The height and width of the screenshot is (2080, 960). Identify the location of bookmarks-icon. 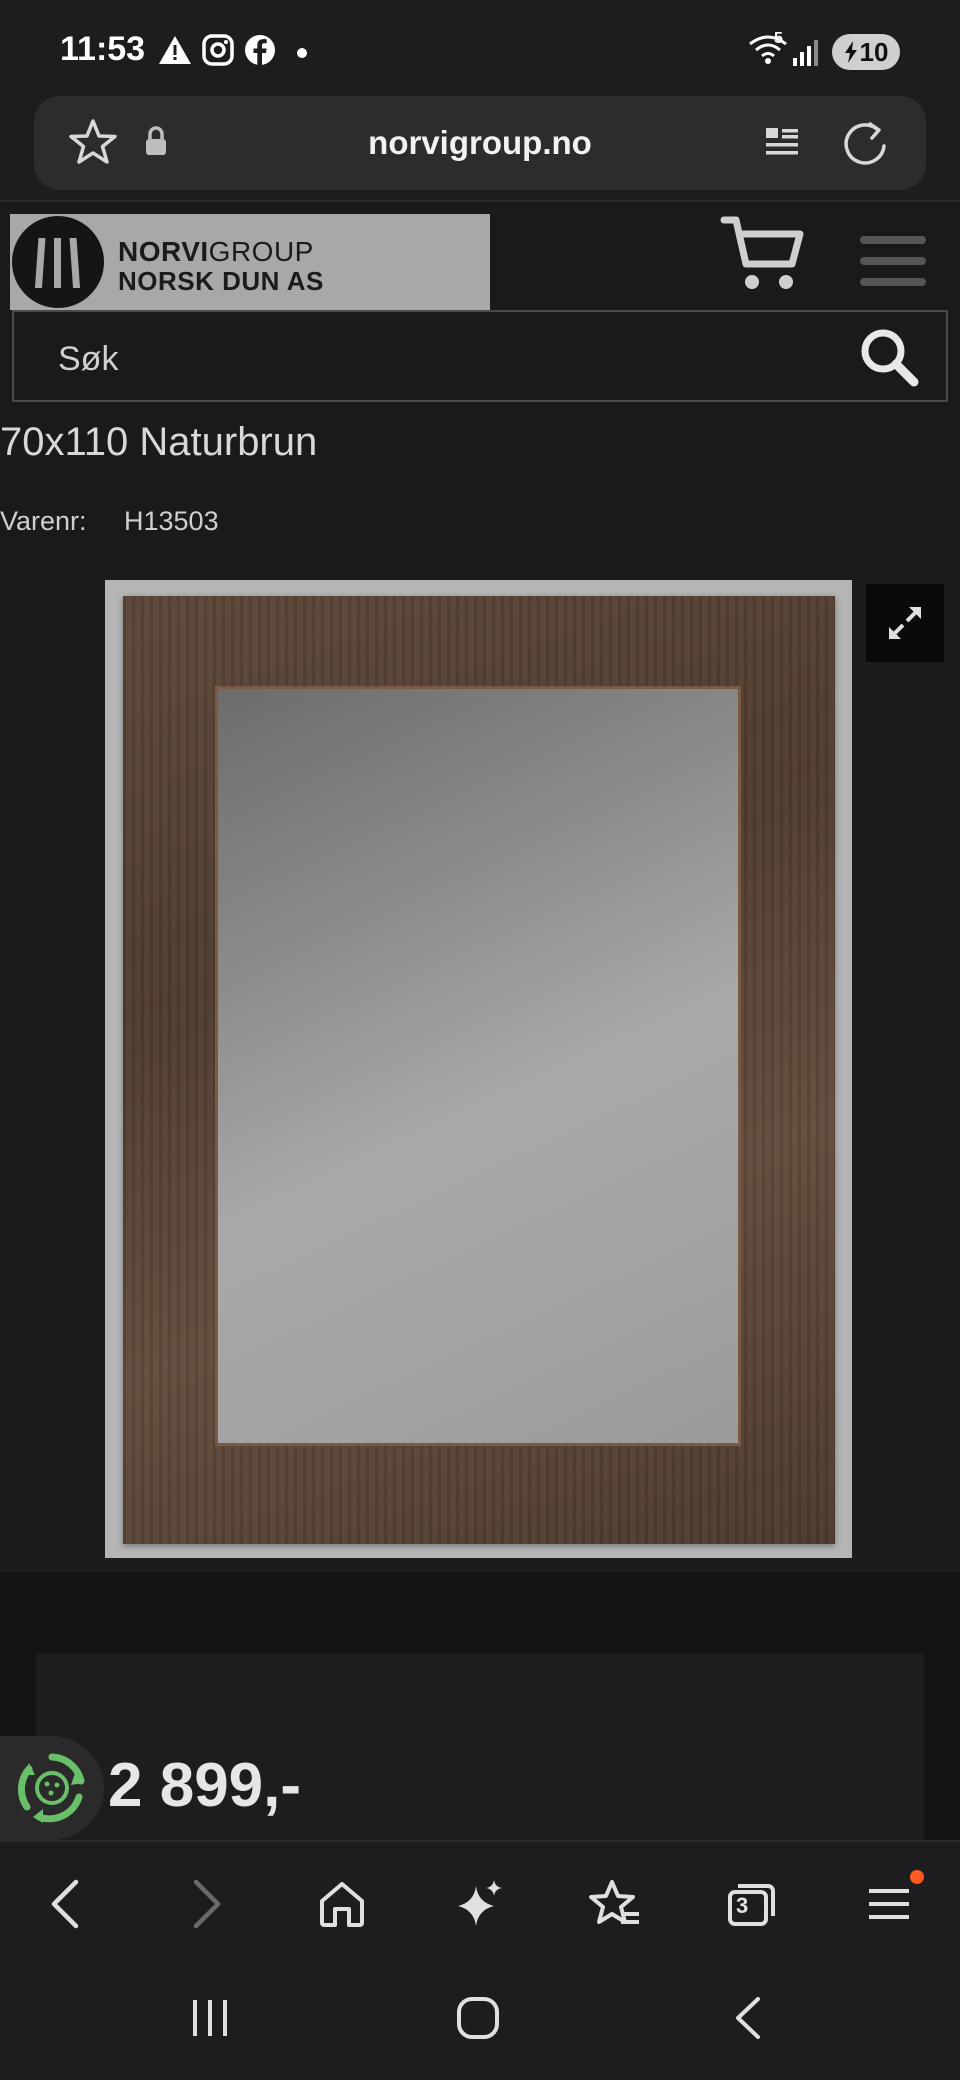
(616, 1904).